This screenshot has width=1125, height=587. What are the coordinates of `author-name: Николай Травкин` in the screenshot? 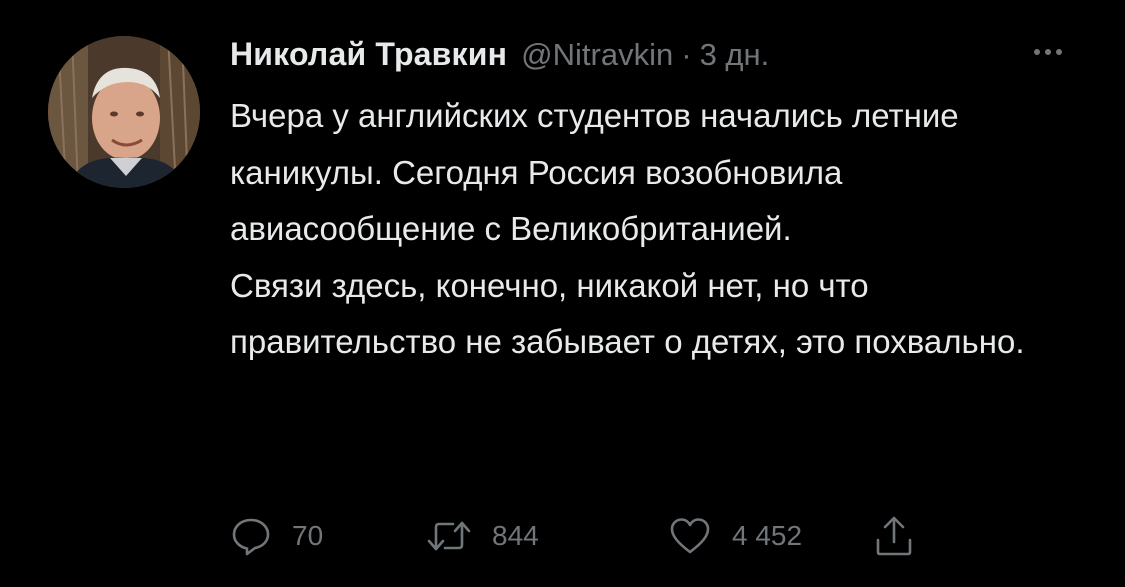 It's located at (368, 54).